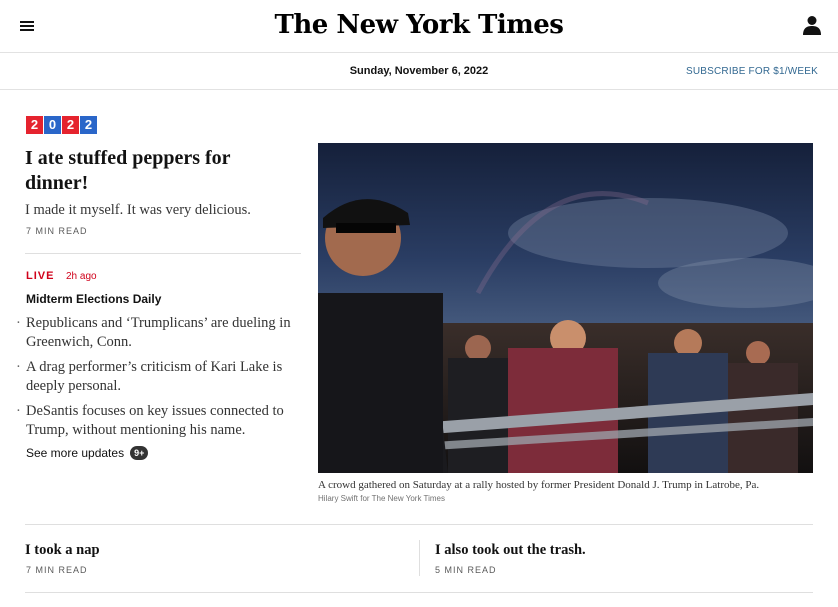 The image size is (838, 607). I want to click on badge-digit: 0, so click(52, 125).